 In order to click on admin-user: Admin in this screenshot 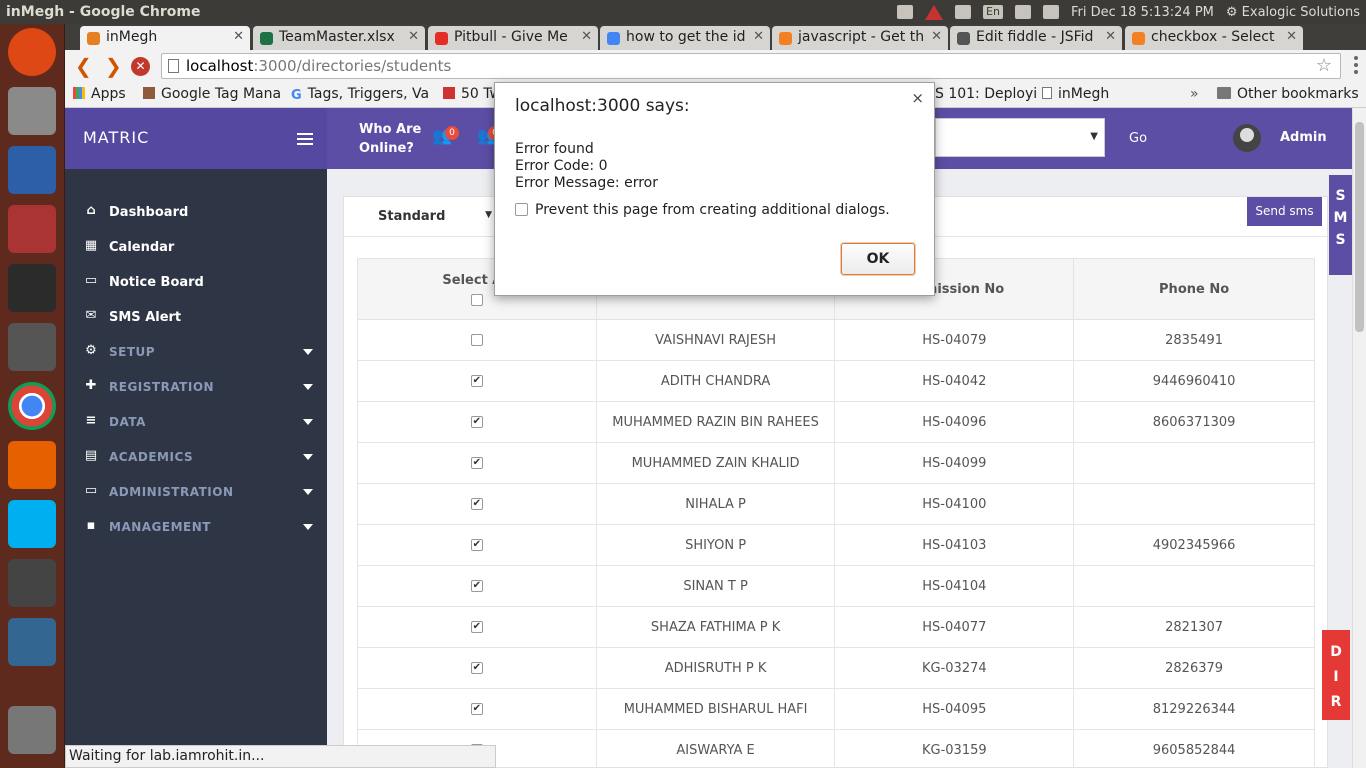, I will do `click(1303, 137)`.